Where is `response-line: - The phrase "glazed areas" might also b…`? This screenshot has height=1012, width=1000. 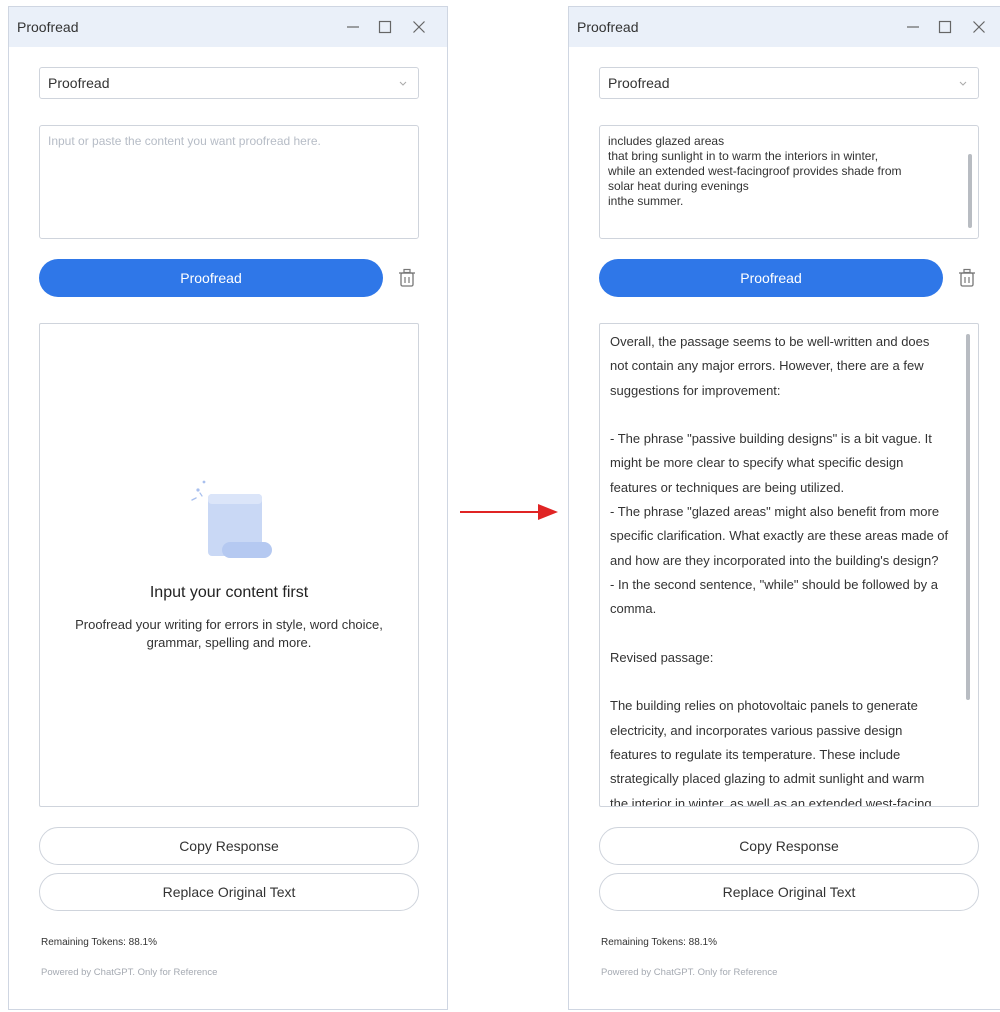 response-line: - The phrase "glazed areas" might also b… is located at coordinates (775, 512).